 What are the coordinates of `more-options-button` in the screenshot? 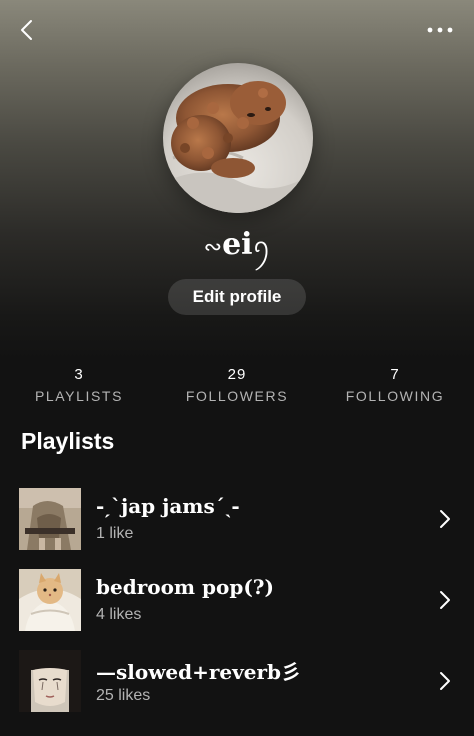 It's located at (440, 30).